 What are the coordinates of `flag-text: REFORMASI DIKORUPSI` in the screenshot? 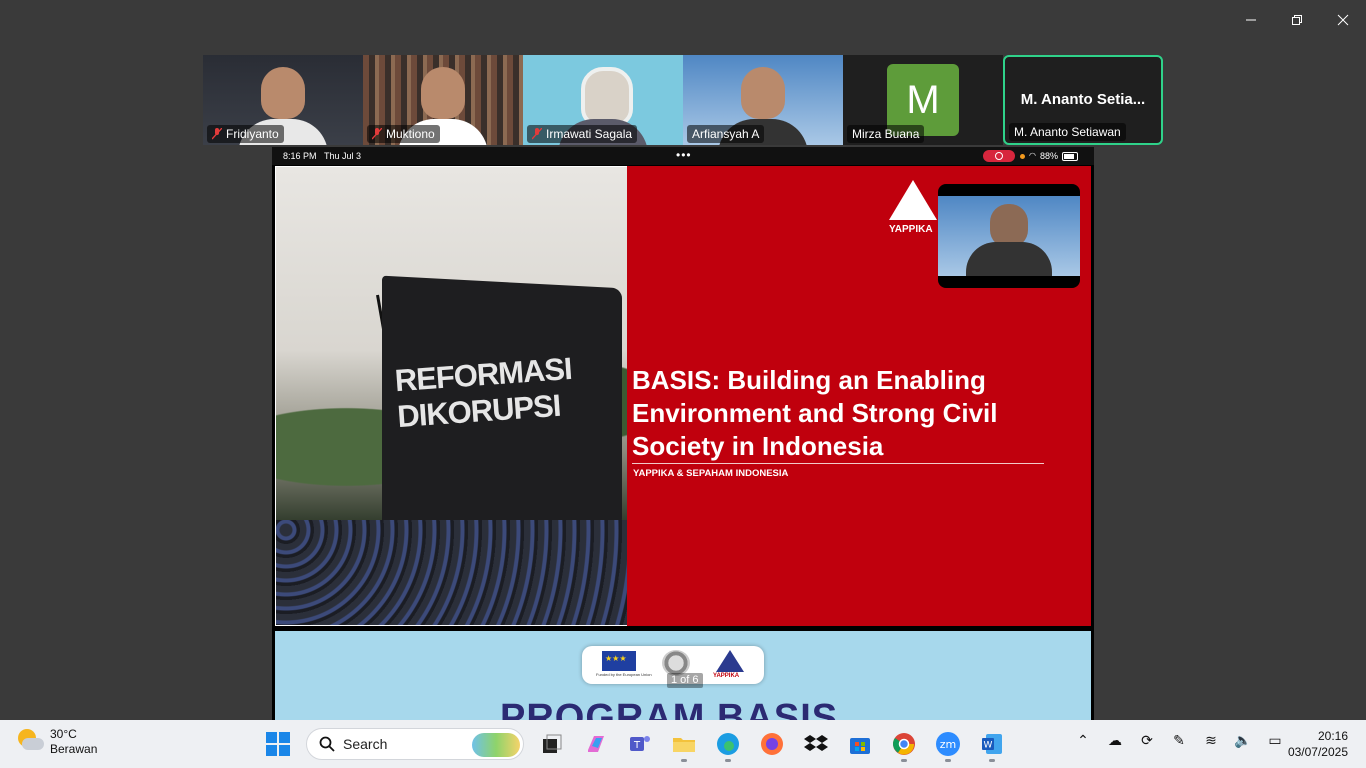 It's located at (483, 392).